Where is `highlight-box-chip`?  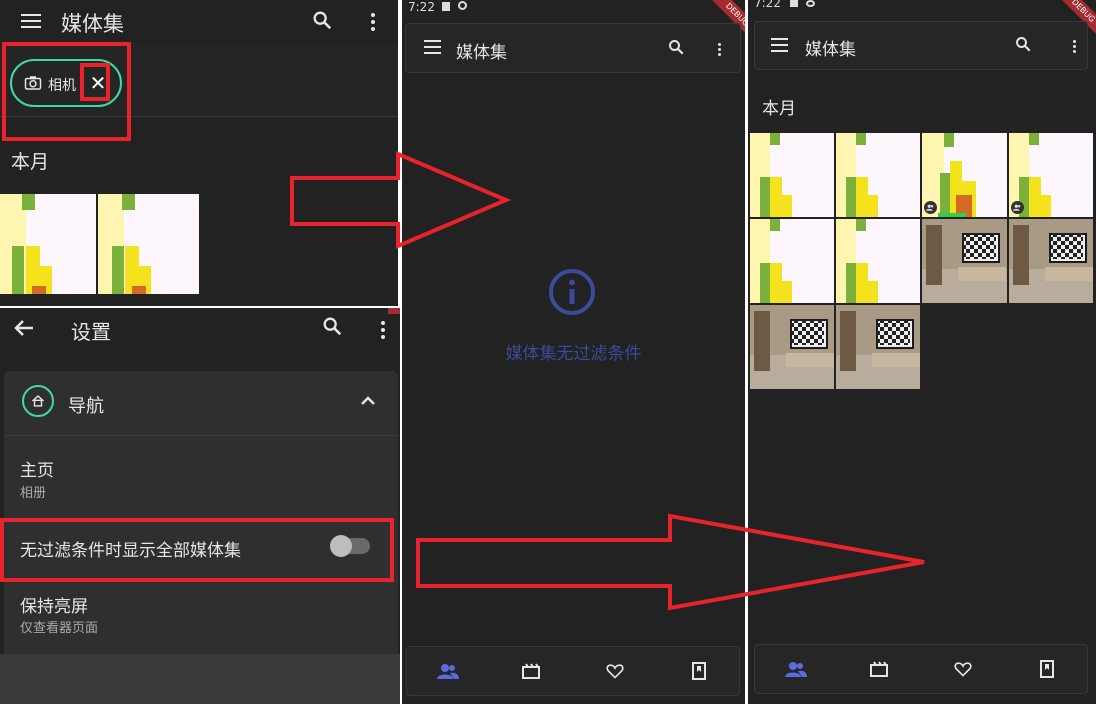
highlight-box-chip is located at coordinates (66, 91).